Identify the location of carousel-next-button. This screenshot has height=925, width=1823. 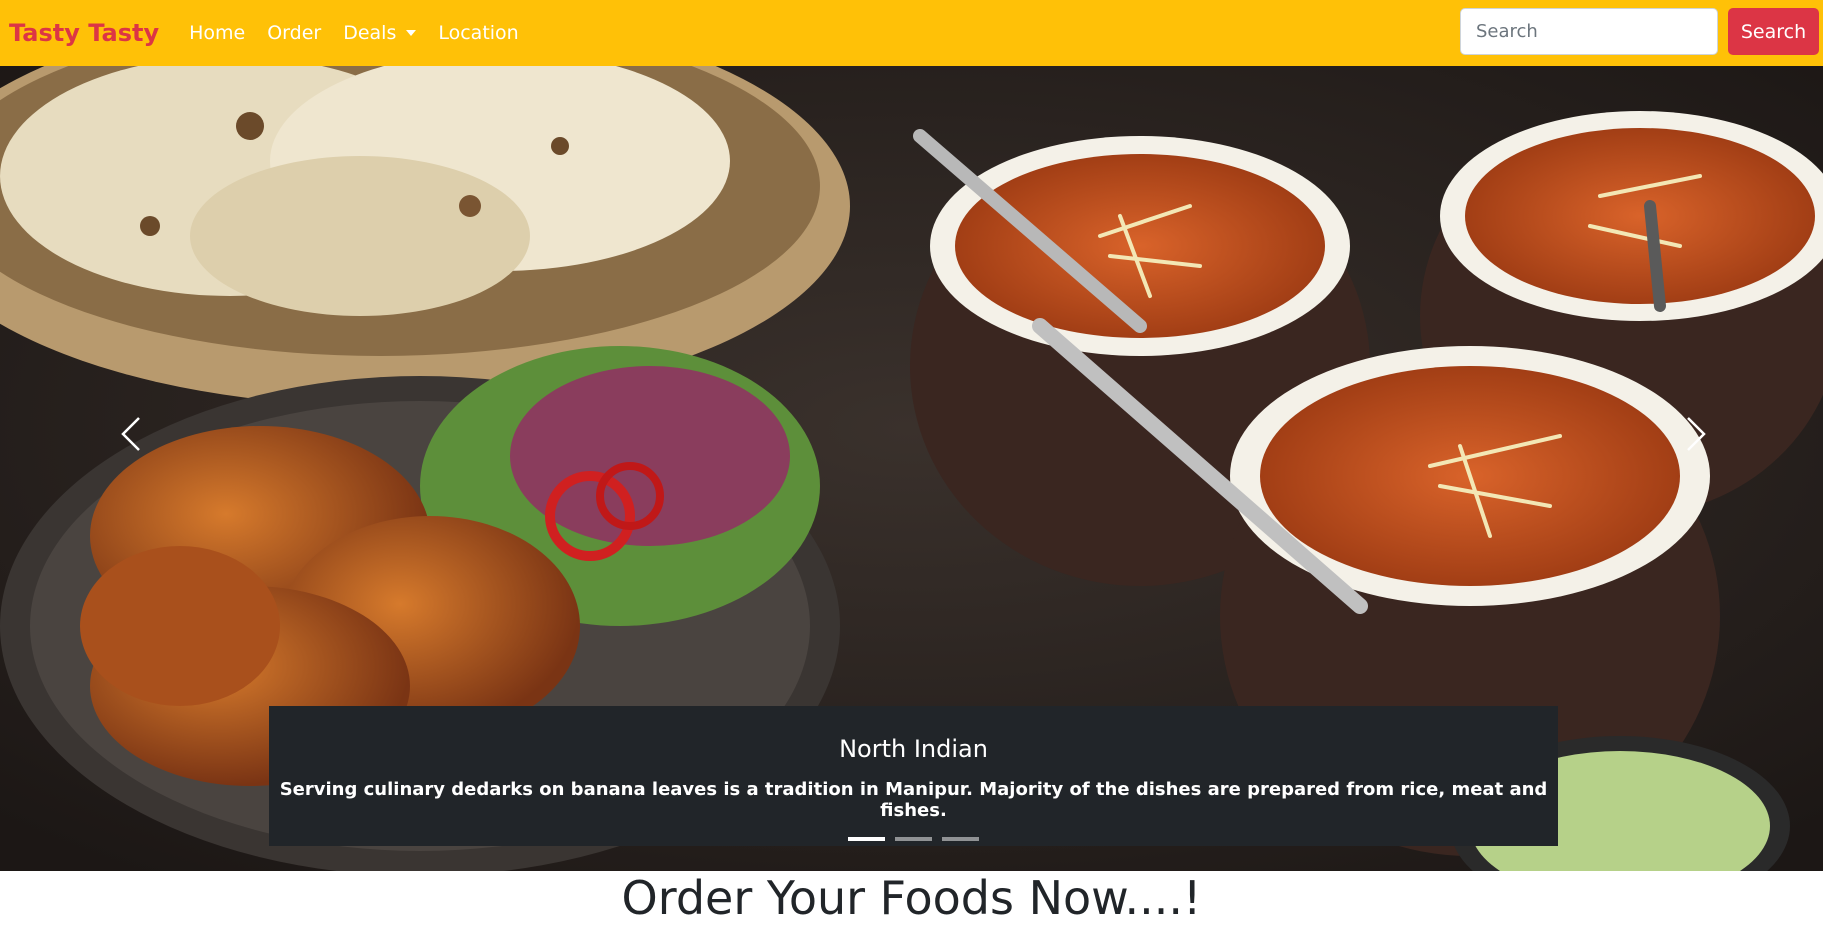
(1696, 434).